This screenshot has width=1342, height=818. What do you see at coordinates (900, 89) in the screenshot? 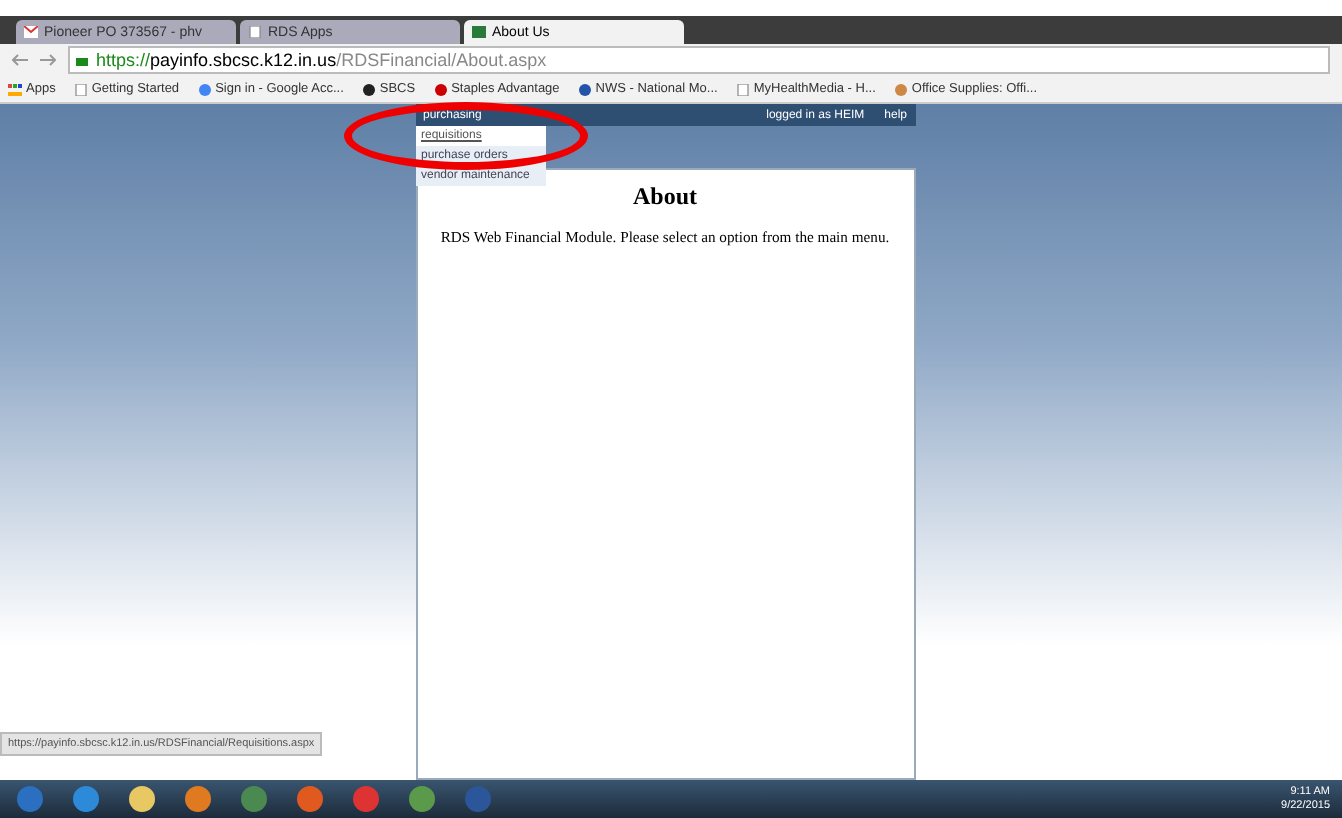
I see `pen-icon` at bounding box center [900, 89].